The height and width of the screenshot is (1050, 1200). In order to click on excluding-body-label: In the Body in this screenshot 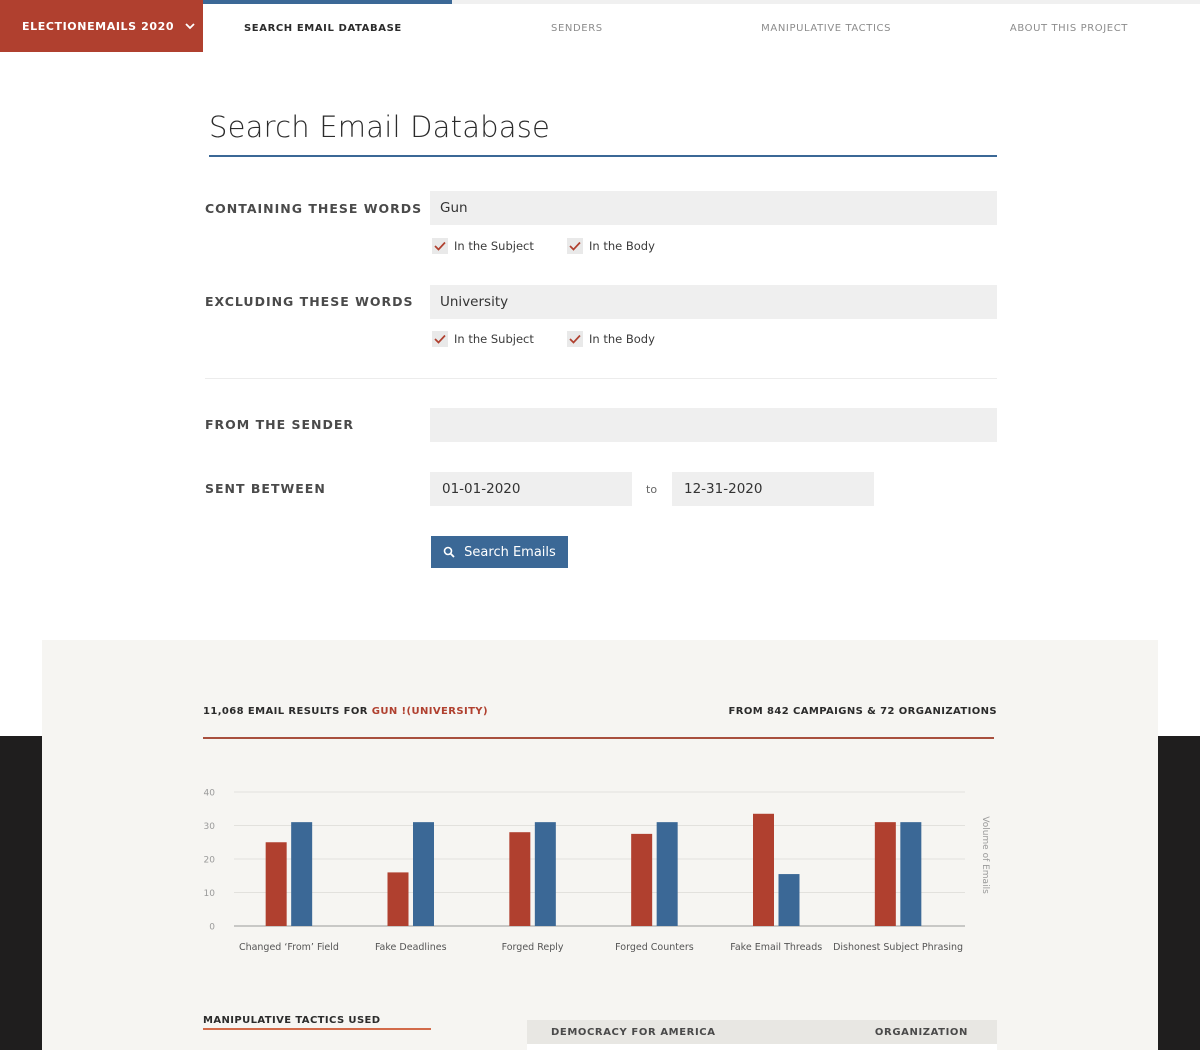, I will do `click(622, 339)`.